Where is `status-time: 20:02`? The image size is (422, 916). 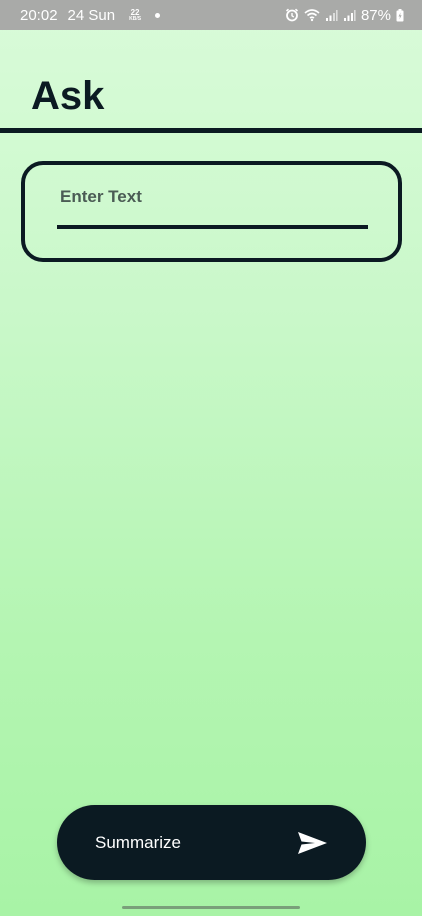 status-time: 20:02 is located at coordinates (39, 15).